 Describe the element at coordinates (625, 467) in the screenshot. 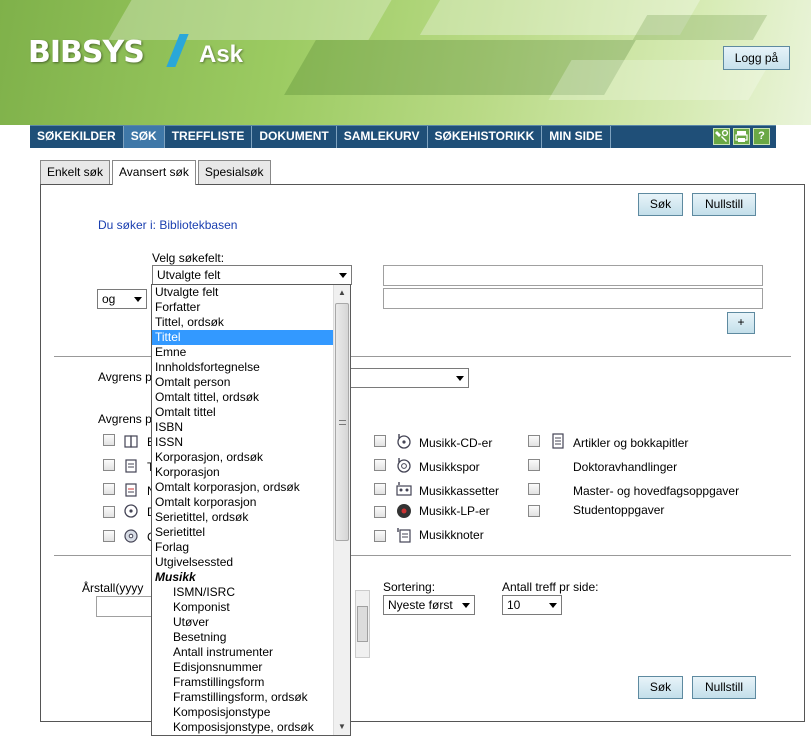

I see `material-label-doktor: Doktoravhandlinger` at that location.